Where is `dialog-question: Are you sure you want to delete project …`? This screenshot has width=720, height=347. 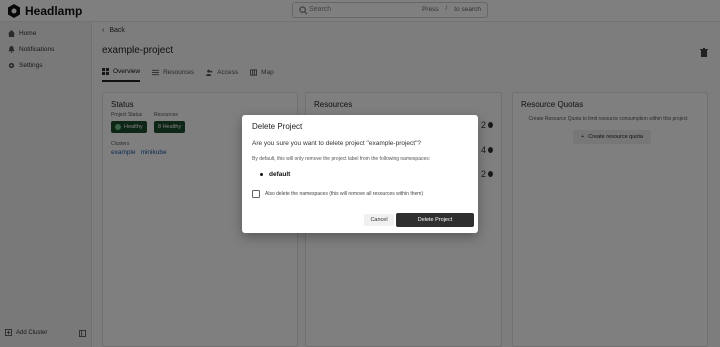
dialog-question: Are you sure you want to delete project … is located at coordinates (337, 143).